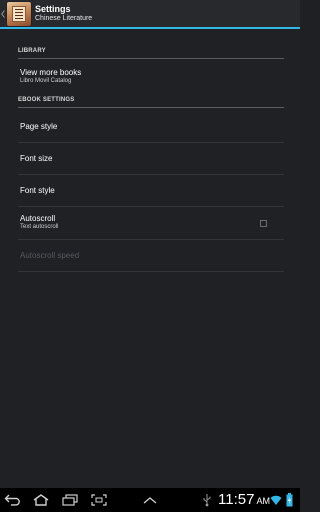 The height and width of the screenshot is (512, 320). I want to click on status-clock: 11:57 AM, so click(244, 499).